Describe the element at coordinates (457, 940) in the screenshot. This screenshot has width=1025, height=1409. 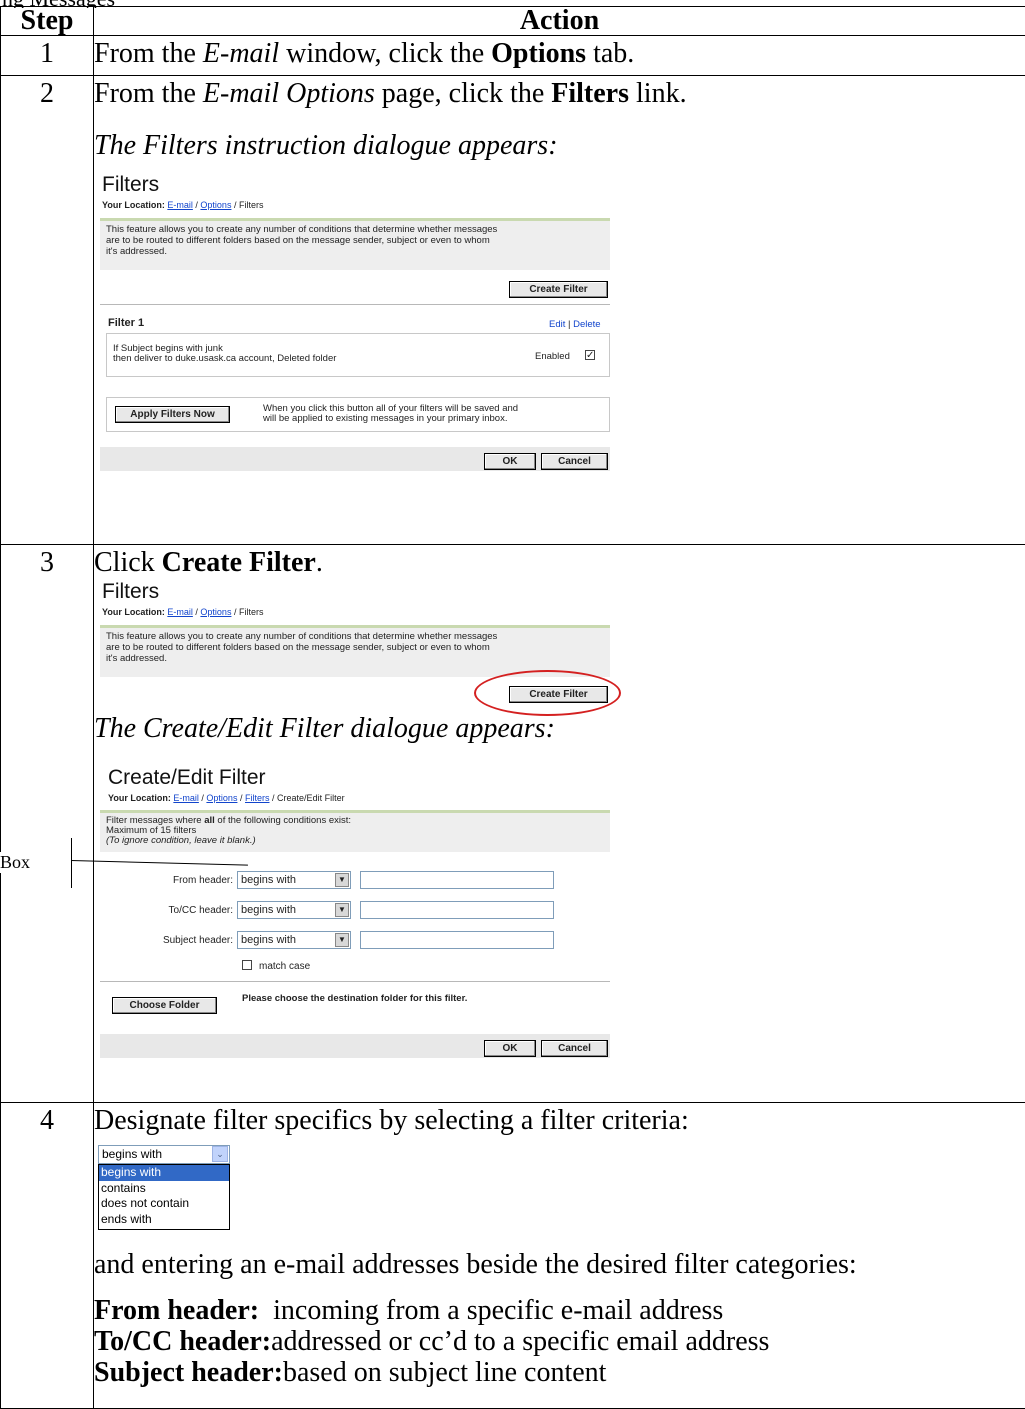
I see `subject-header-input` at that location.